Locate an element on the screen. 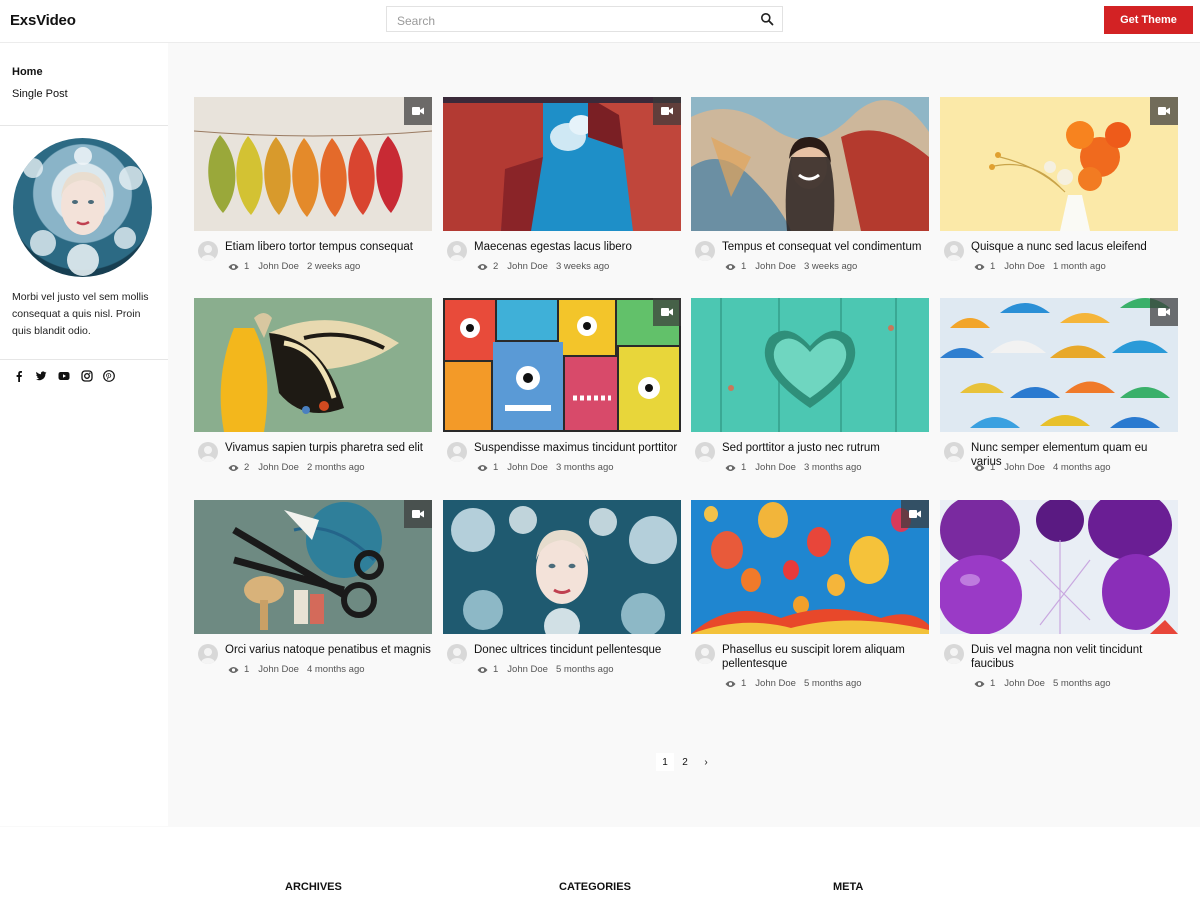 The width and height of the screenshot is (1200, 900). facebook-icon is located at coordinates (19, 376).